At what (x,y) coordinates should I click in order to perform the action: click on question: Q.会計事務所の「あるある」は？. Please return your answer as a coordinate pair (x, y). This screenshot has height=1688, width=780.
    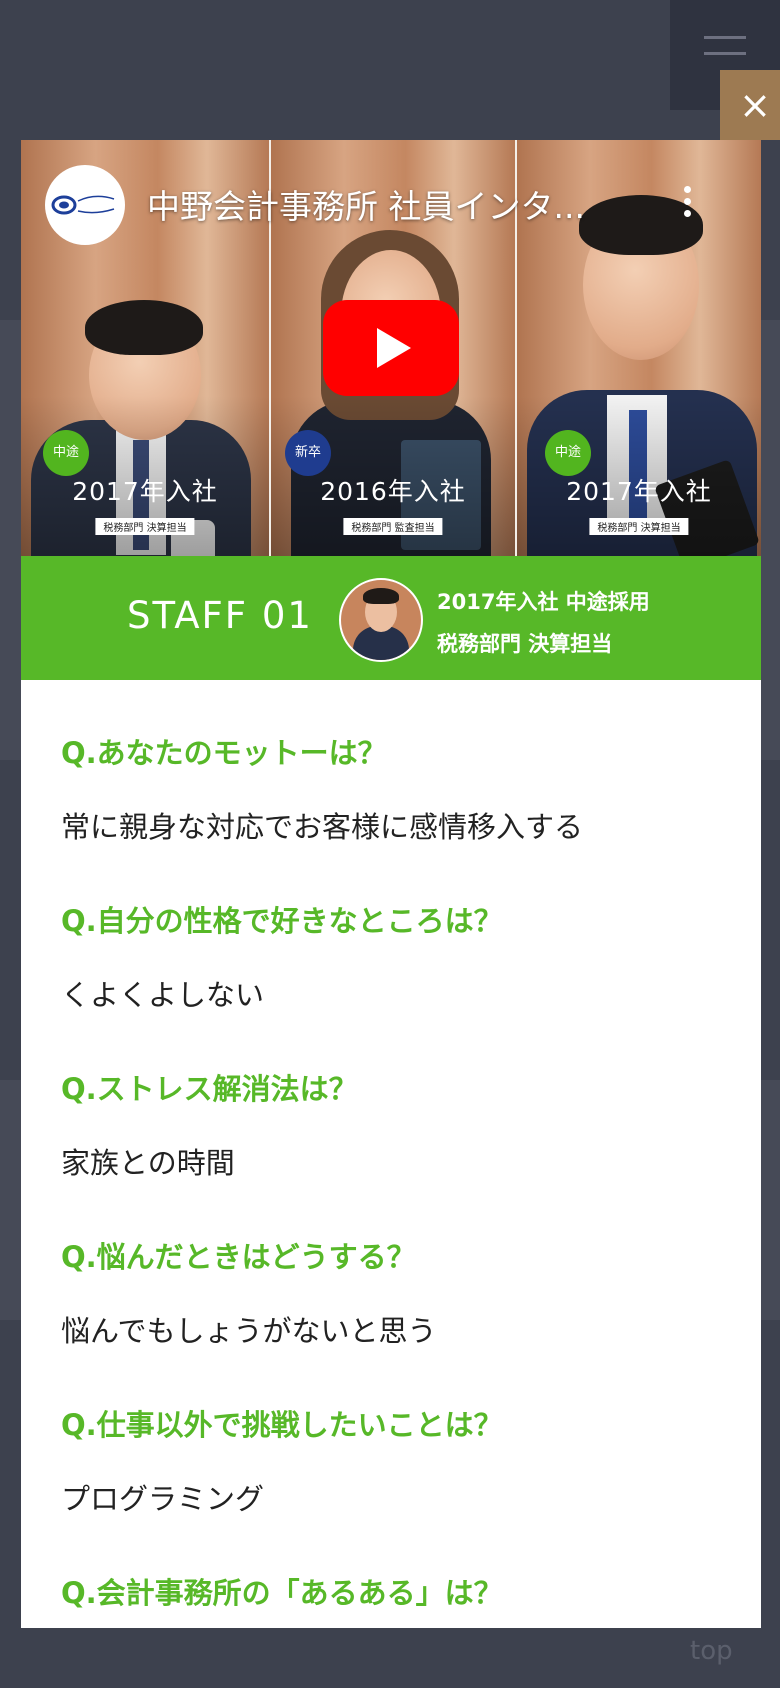
    Looking at the image, I should click on (282, 1593).